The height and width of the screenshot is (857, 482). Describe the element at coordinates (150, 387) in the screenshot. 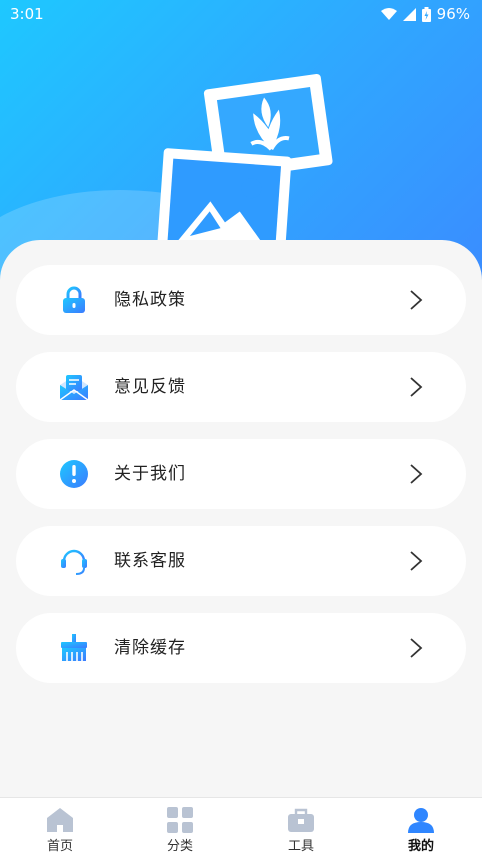

I see `menu-item-label: 意见反馈` at that location.